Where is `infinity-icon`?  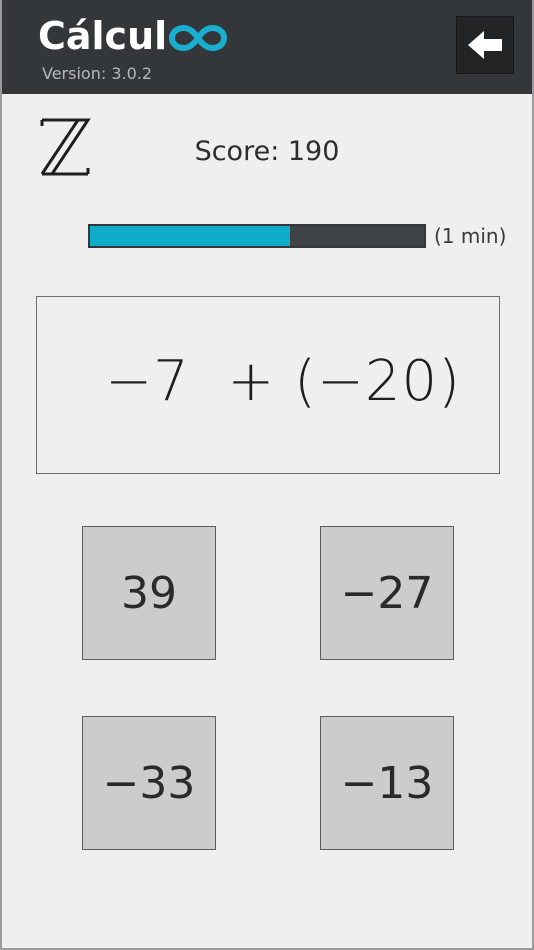 infinity-icon is located at coordinates (198, 38).